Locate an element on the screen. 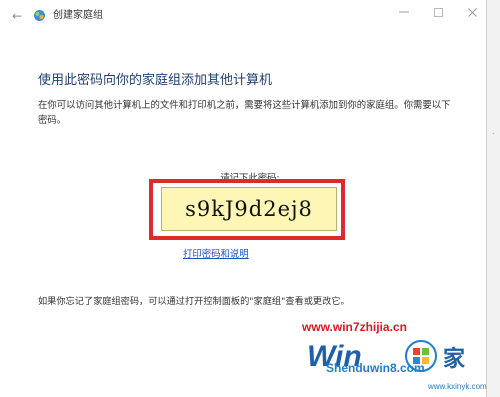 This screenshot has height=397, width=500. footer-note: 如果你忘记了家庭组密码，可以通过打开控制面板的"家庭组"查看或更改它。 is located at coordinates (194, 301).